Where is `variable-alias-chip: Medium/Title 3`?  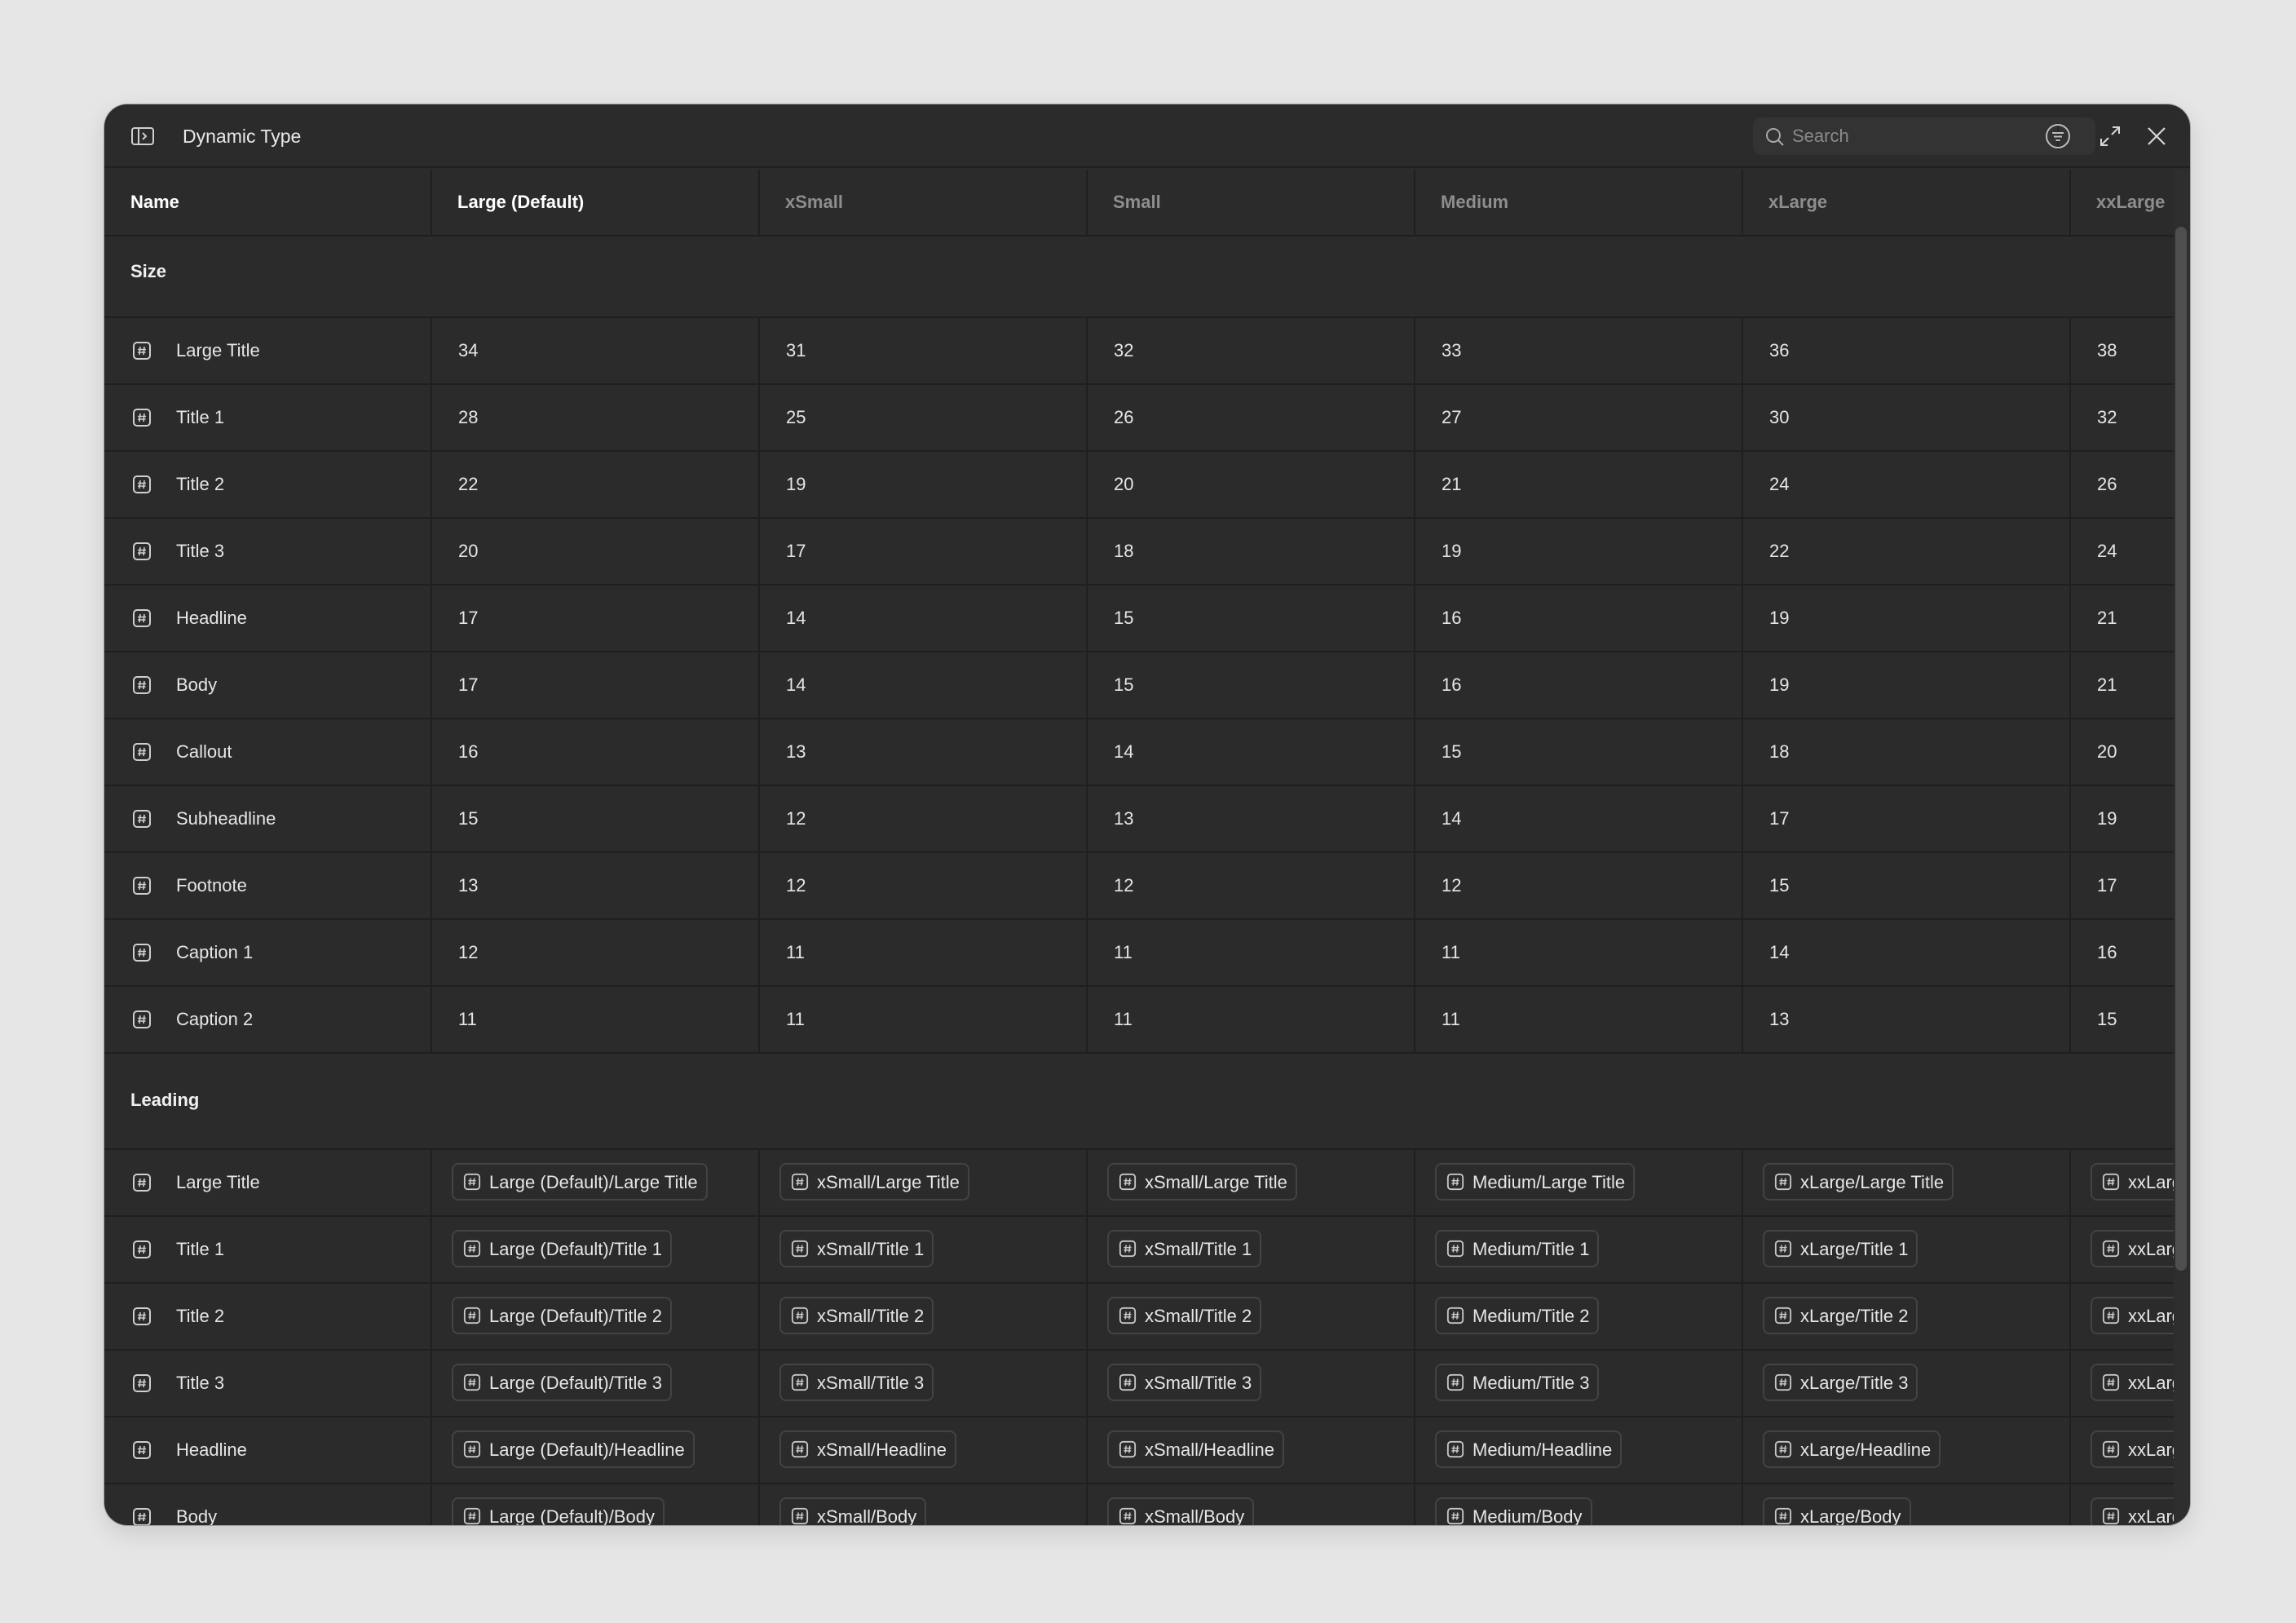 variable-alias-chip: Medium/Title 3 is located at coordinates (1517, 1382).